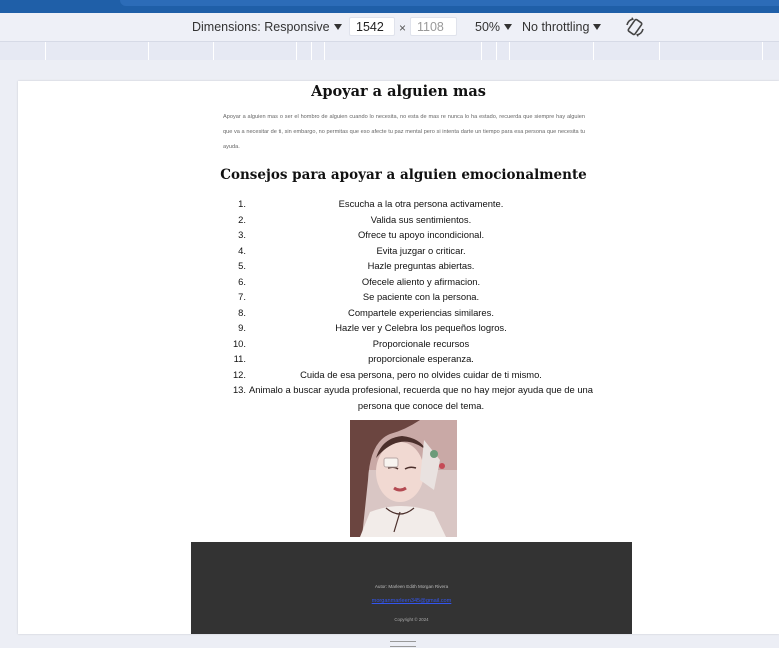 This screenshot has height=648, width=779. What do you see at coordinates (449, 3) in the screenshot?
I see `browser-tab-edge` at bounding box center [449, 3].